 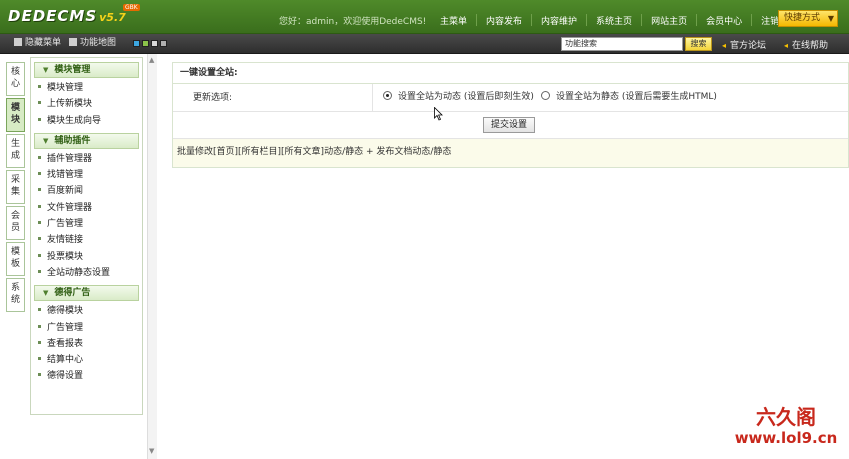 What do you see at coordinates (86, 70) in the screenshot?
I see `menu-group-header: ▼ 模块管理` at bounding box center [86, 70].